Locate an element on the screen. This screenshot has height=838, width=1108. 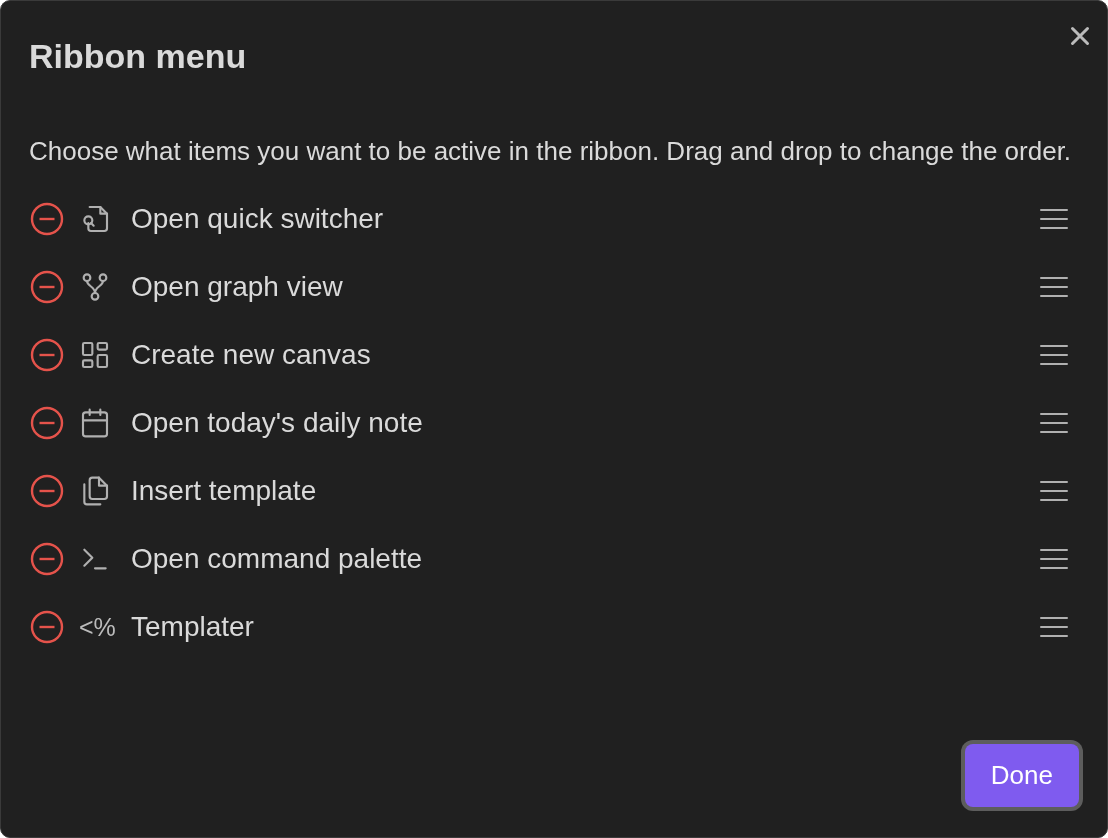
item-label: Open command palette is located at coordinates (277, 559).